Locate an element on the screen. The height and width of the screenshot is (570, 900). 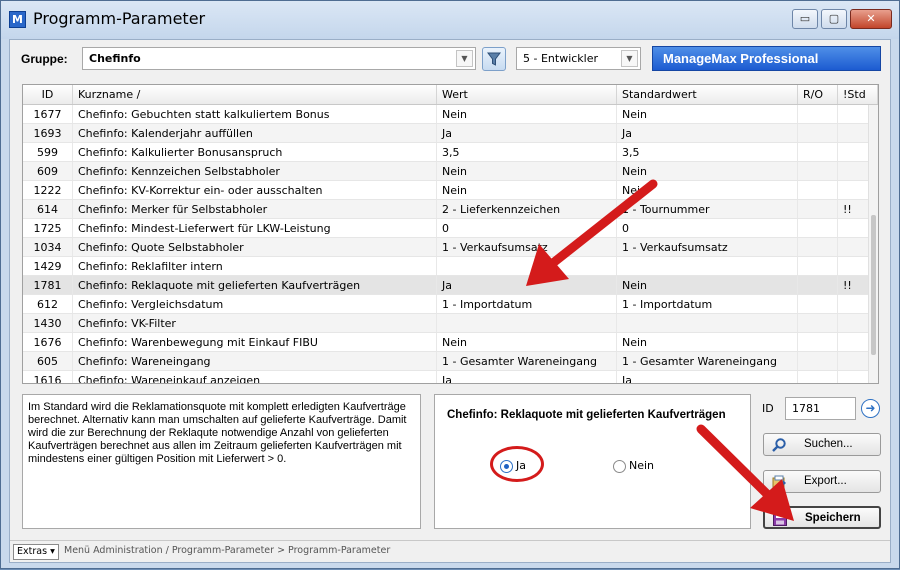
cell-name: Chefinfo: Warenbewegung mit Einkauf FIBU is located at coordinates (255, 342).